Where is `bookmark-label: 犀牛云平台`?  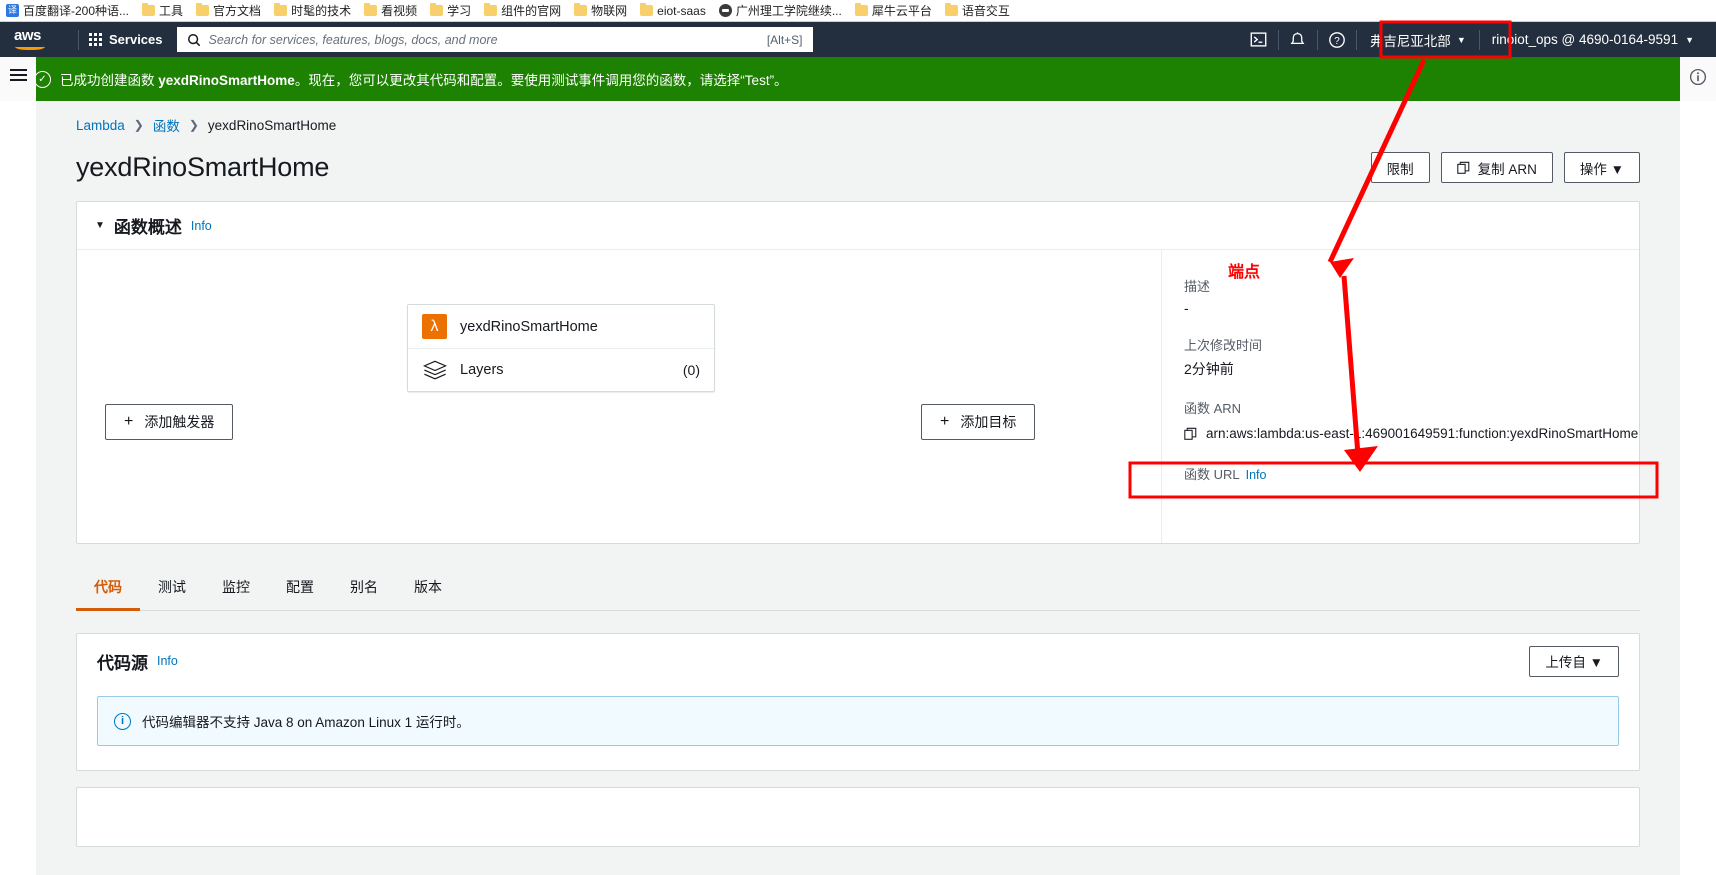 bookmark-label: 犀牛云平台 is located at coordinates (901, 11).